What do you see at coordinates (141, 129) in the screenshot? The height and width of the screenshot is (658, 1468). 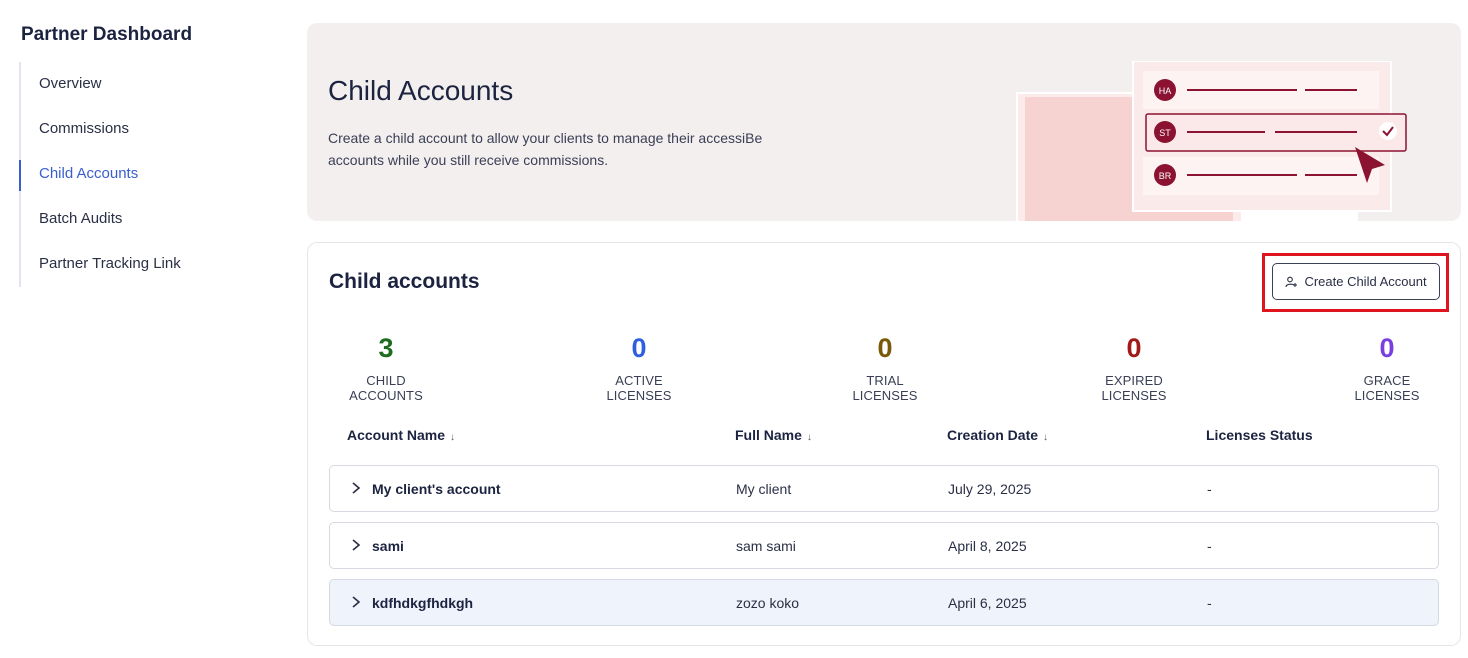 I see `sidebar-item-commissions: Commissions` at bounding box center [141, 129].